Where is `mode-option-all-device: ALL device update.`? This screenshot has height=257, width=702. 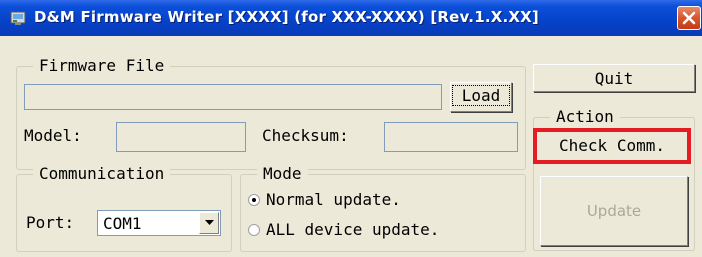
mode-option-all-device: ALL device update. is located at coordinates (383, 230).